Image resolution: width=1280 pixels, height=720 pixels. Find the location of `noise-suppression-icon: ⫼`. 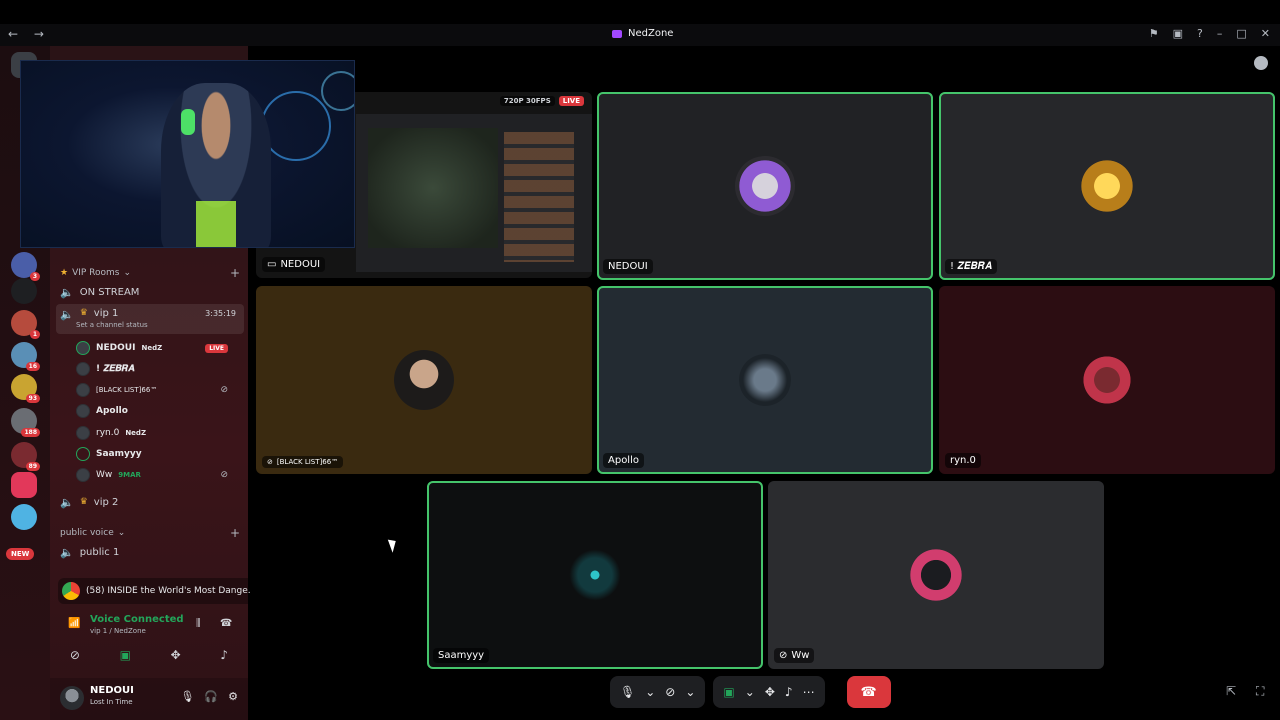

noise-suppression-icon: ⫼ is located at coordinates (198, 623).